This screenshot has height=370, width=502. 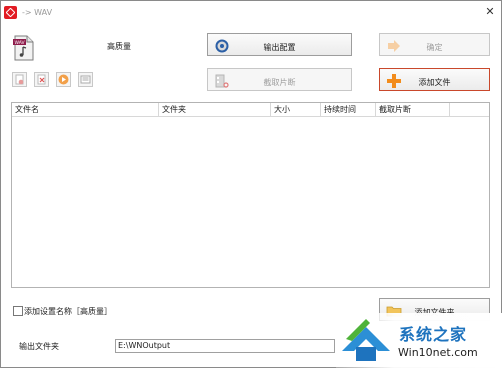 I want to click on add-file-label: 添加文件, so click(x=434, y=82).